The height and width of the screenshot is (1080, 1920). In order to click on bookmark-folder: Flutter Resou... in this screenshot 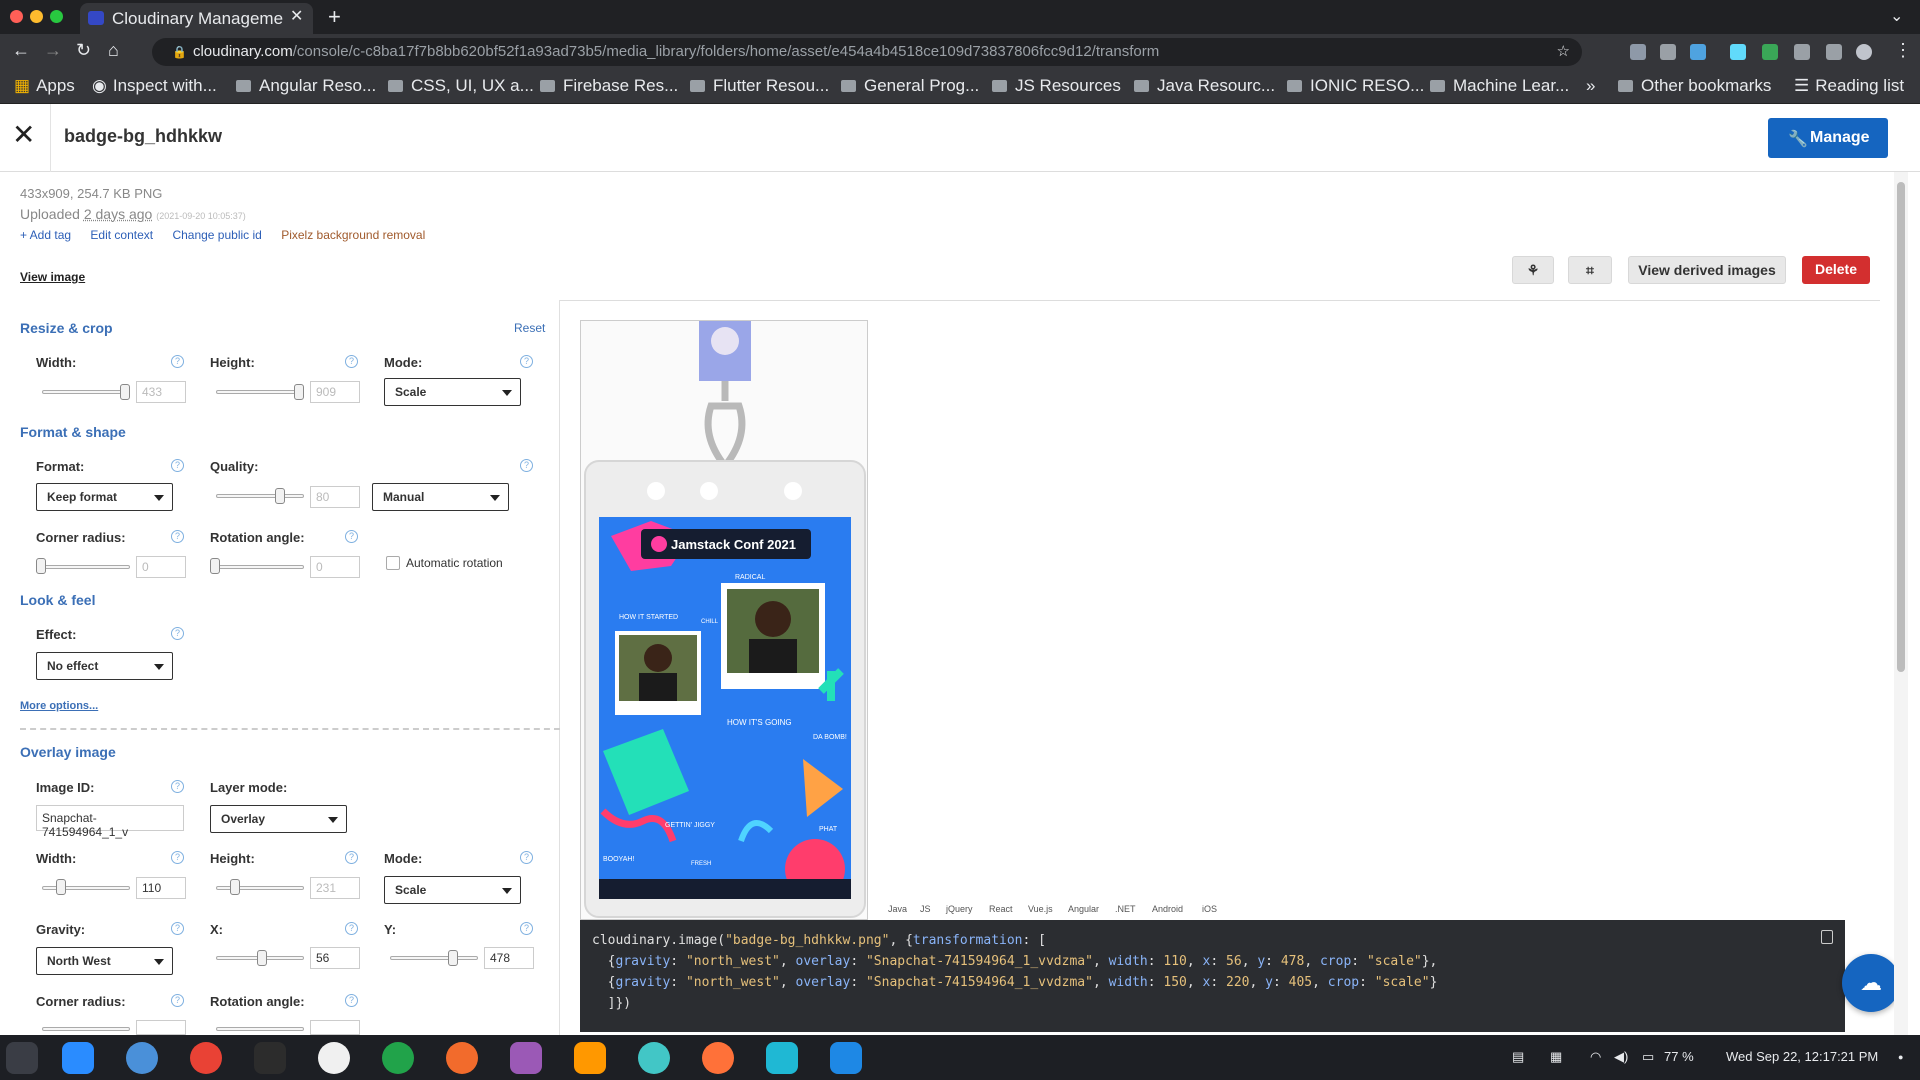, I will do `click(759, 86)`.